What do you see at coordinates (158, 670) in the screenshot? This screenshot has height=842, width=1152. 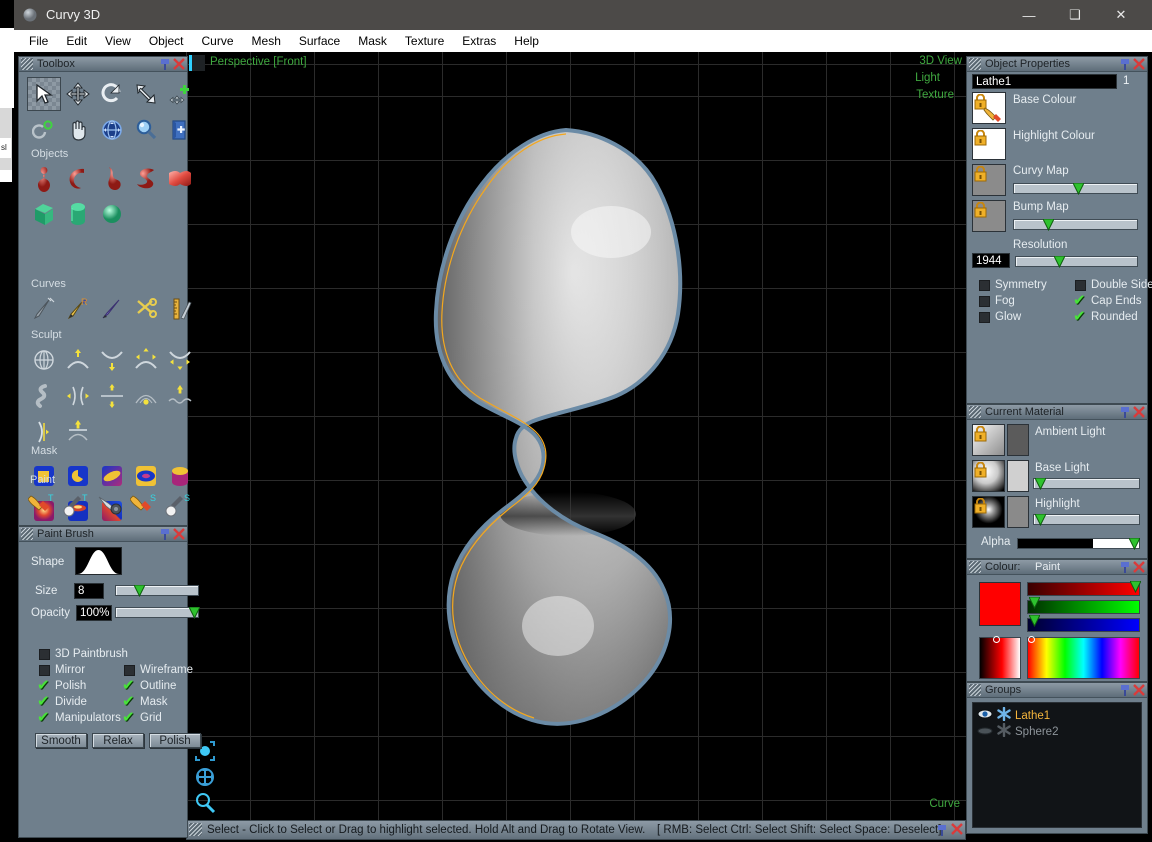 I see `checkbox-wireframe: Wireframe` at bounding box center [158, 670].